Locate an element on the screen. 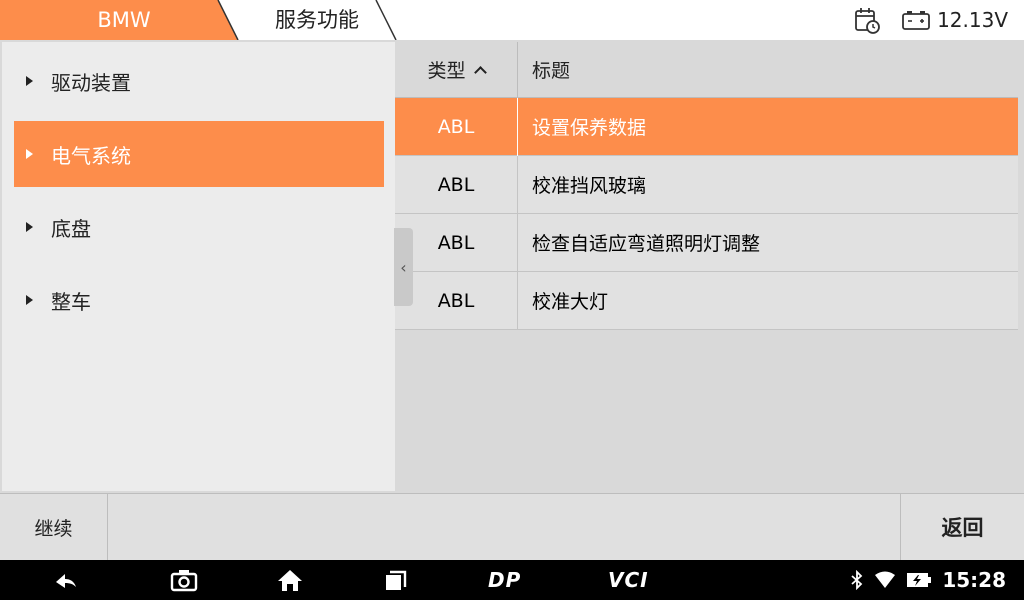 This screenshot has height=600, width=1024. status-area: 12.13V is located at coordinates (930, 20).